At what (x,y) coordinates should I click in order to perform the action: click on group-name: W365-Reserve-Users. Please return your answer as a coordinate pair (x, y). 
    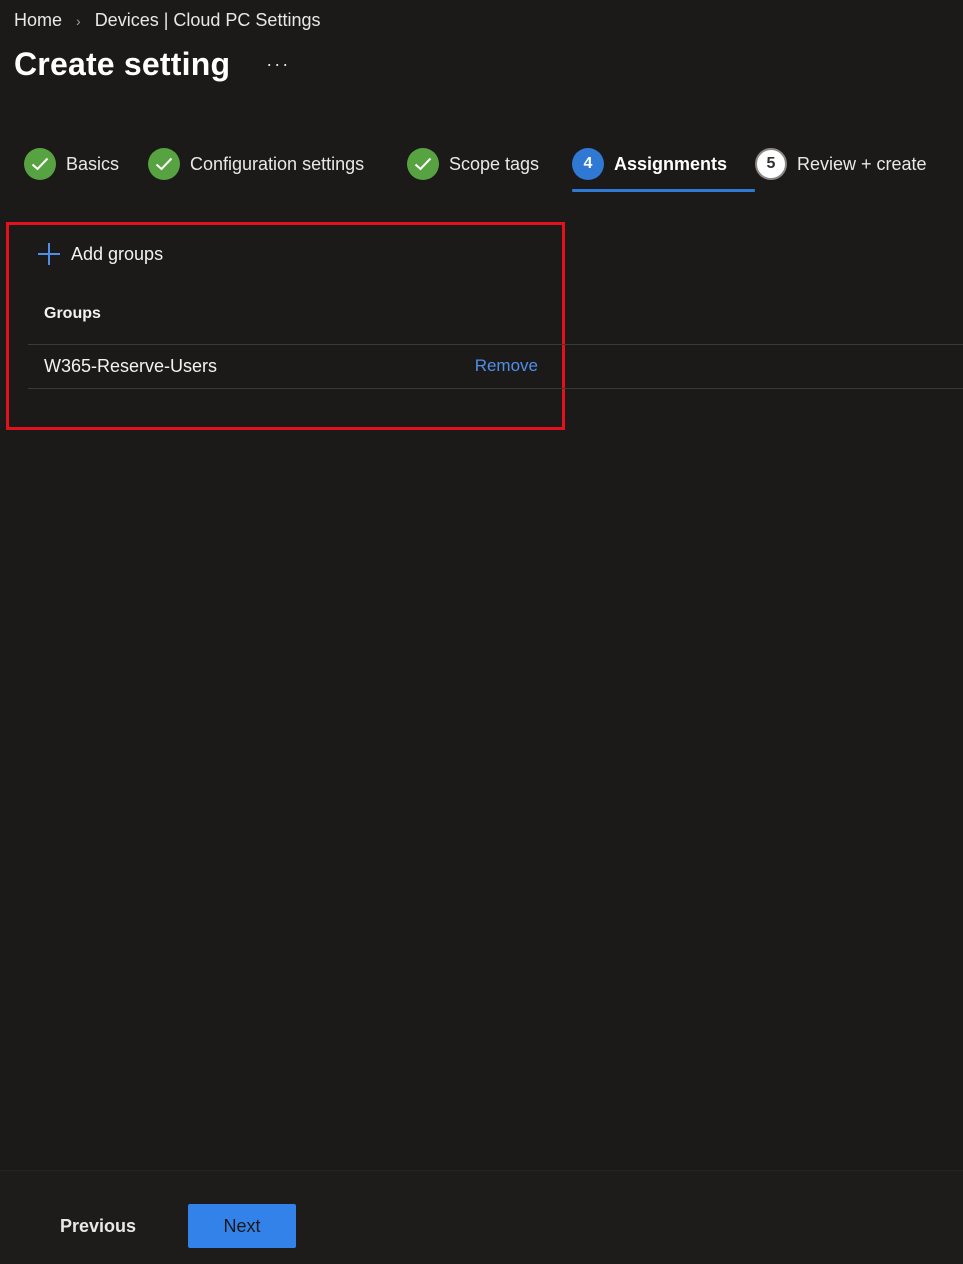
    Looking at the image, I should click on (131, 365).